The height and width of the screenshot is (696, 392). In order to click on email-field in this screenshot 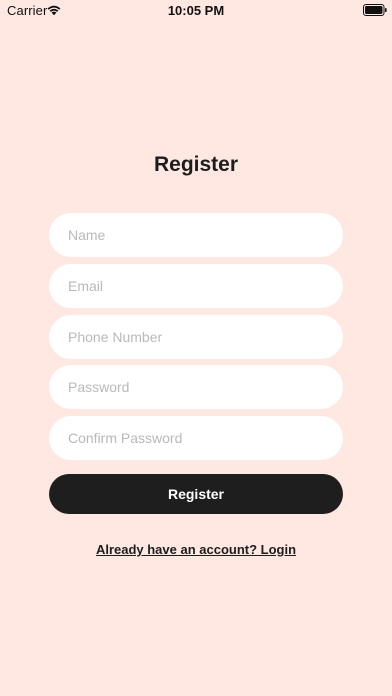, I will do `click(196, 286)`.